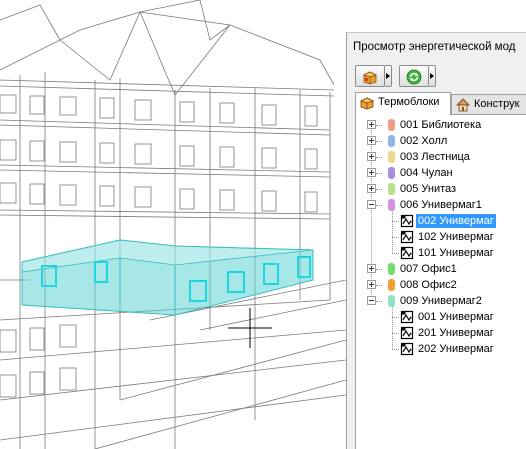 The image size is (526, 449). I want to click on thermal-blocks-icon, so click(367, 103).